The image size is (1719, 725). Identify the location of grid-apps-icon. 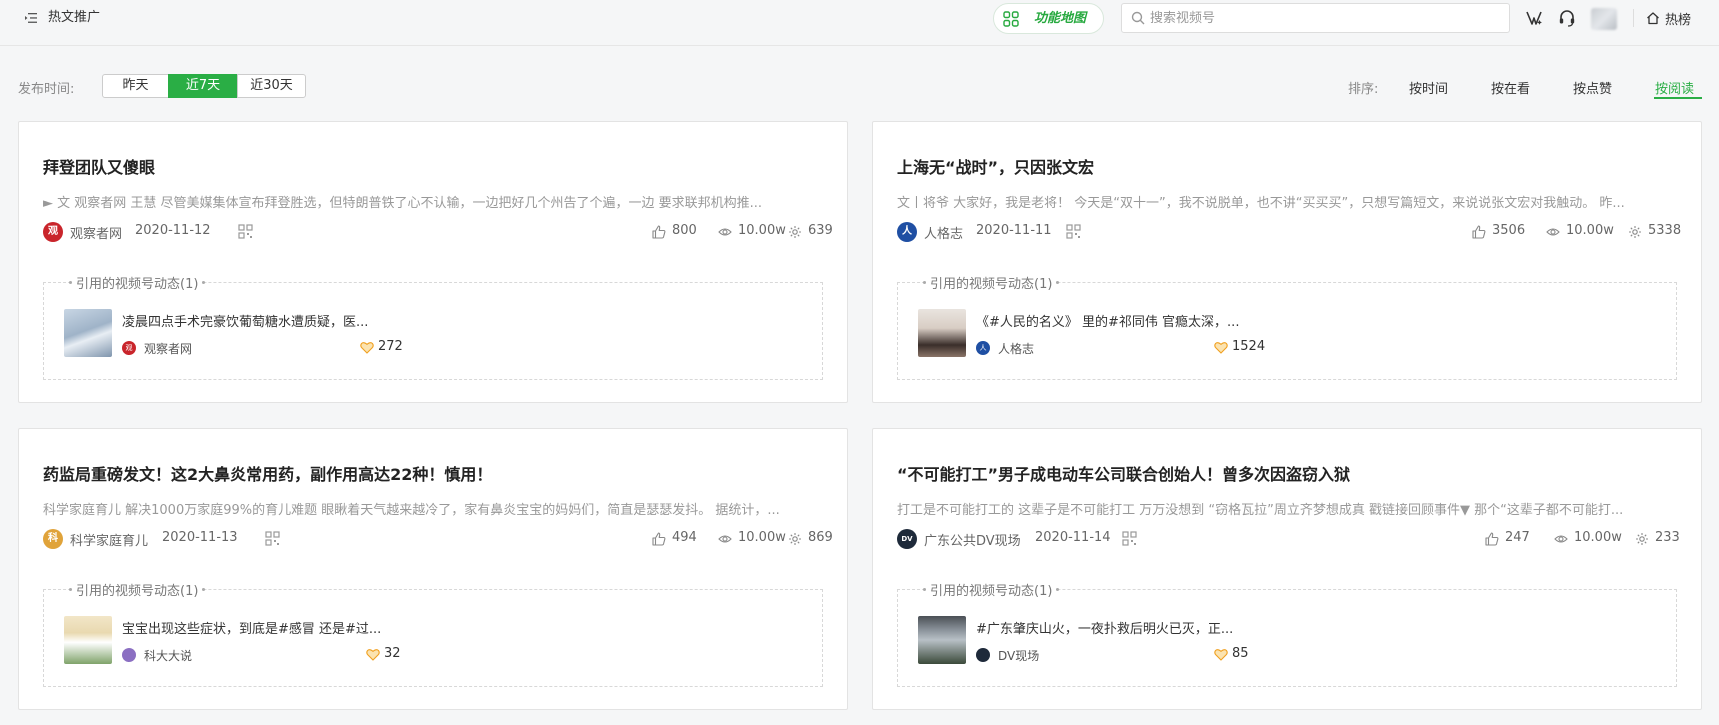
(1011, 19).